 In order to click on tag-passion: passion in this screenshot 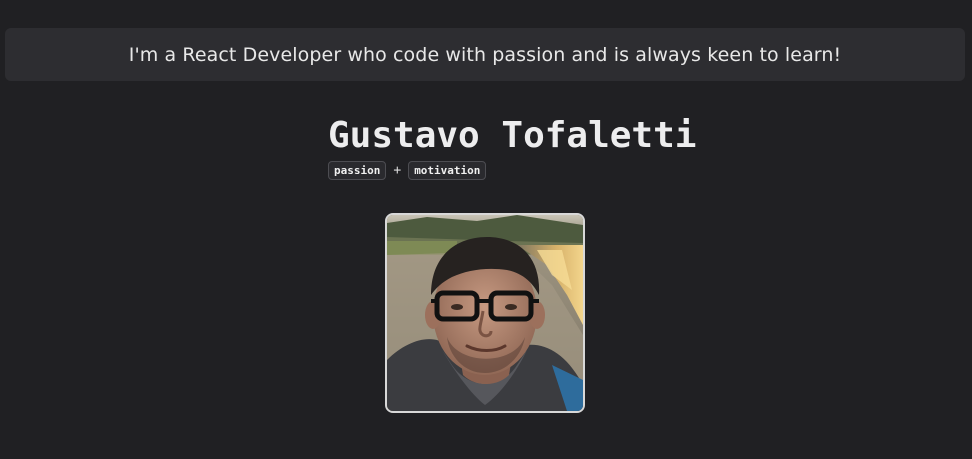, I will do `click(357, 170)`.